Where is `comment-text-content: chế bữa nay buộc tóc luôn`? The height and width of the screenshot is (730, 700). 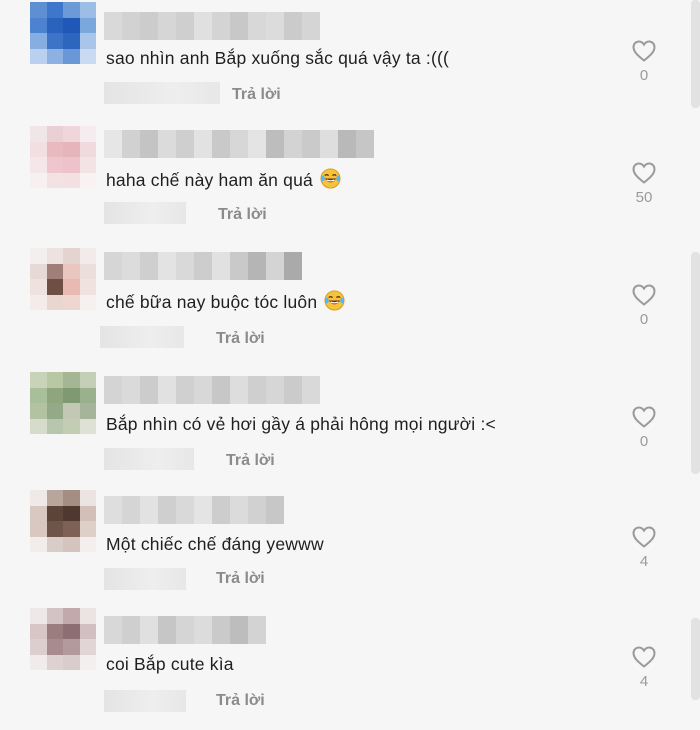 comment-text-content: chế bữa nay buộc tóc luôn is located at coordinates (212, 302).